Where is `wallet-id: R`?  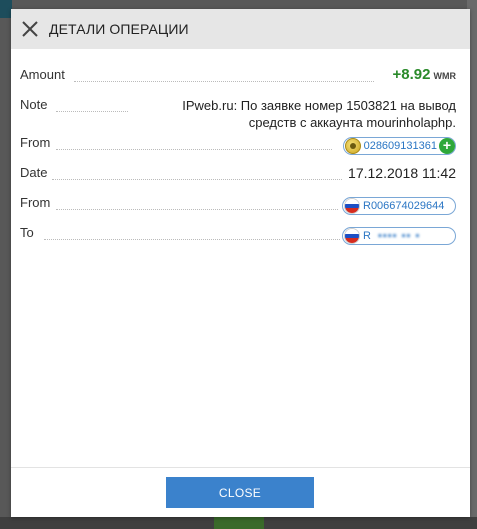
wallet-id: R is located at coordinates (367, 236).